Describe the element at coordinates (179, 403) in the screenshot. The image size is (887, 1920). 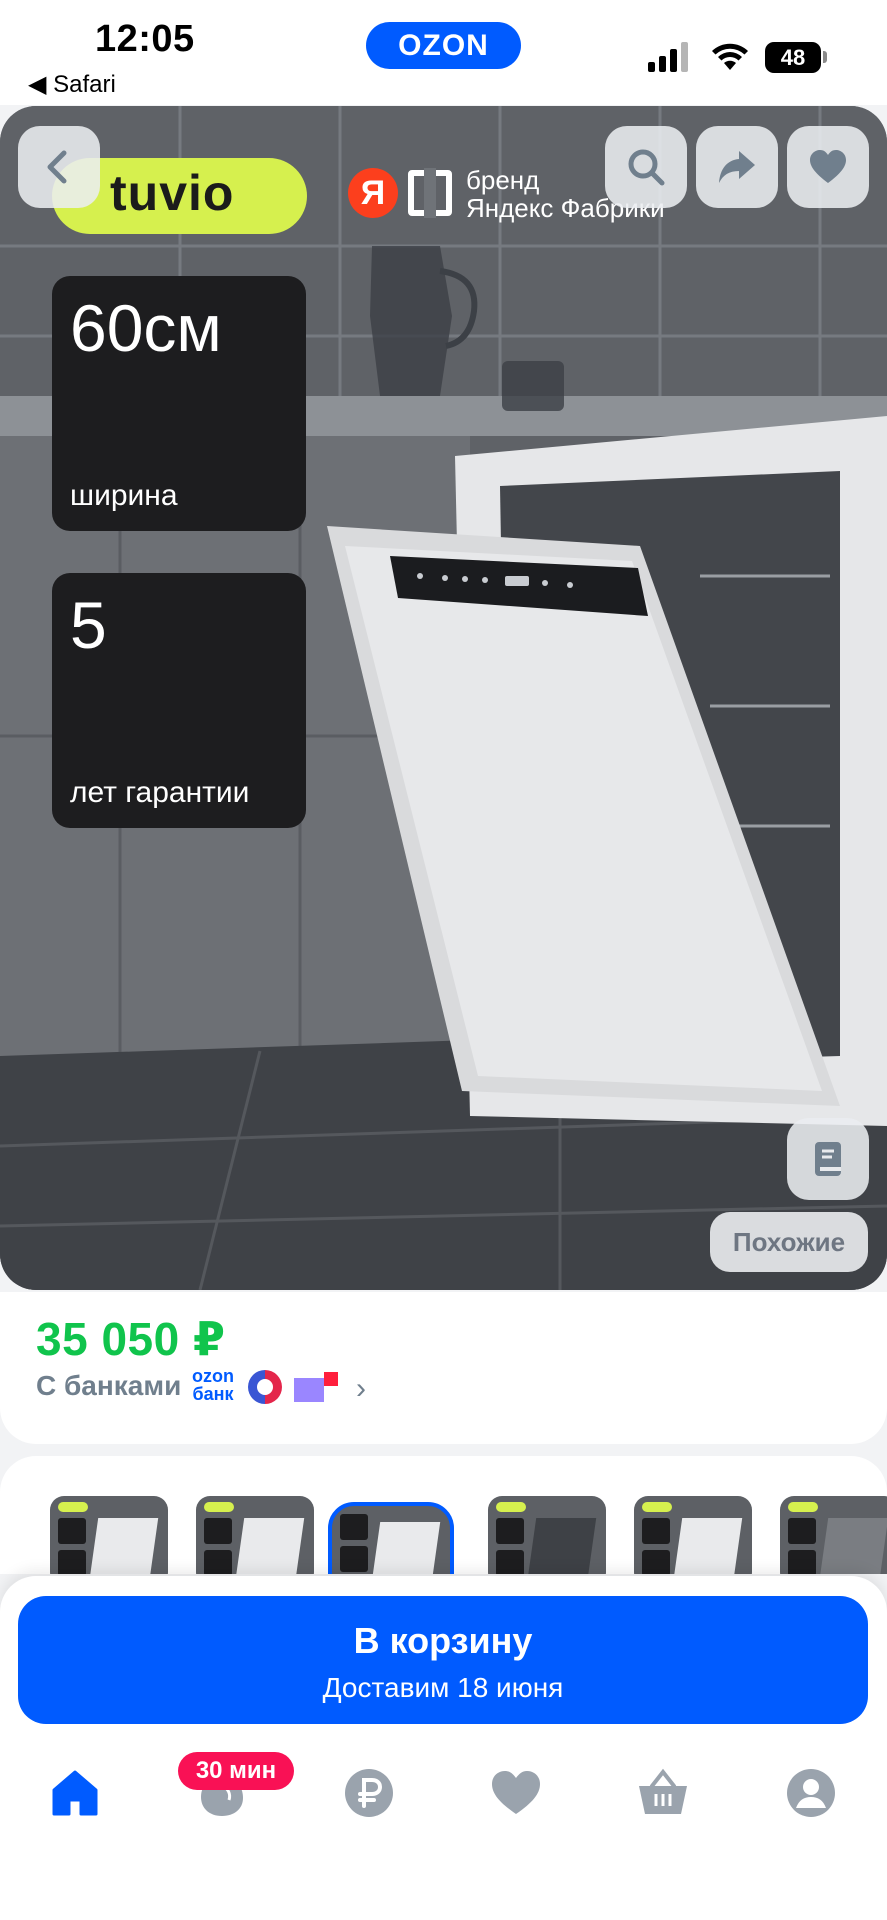
I see `spec-card-width: 60см ширина` at that location.